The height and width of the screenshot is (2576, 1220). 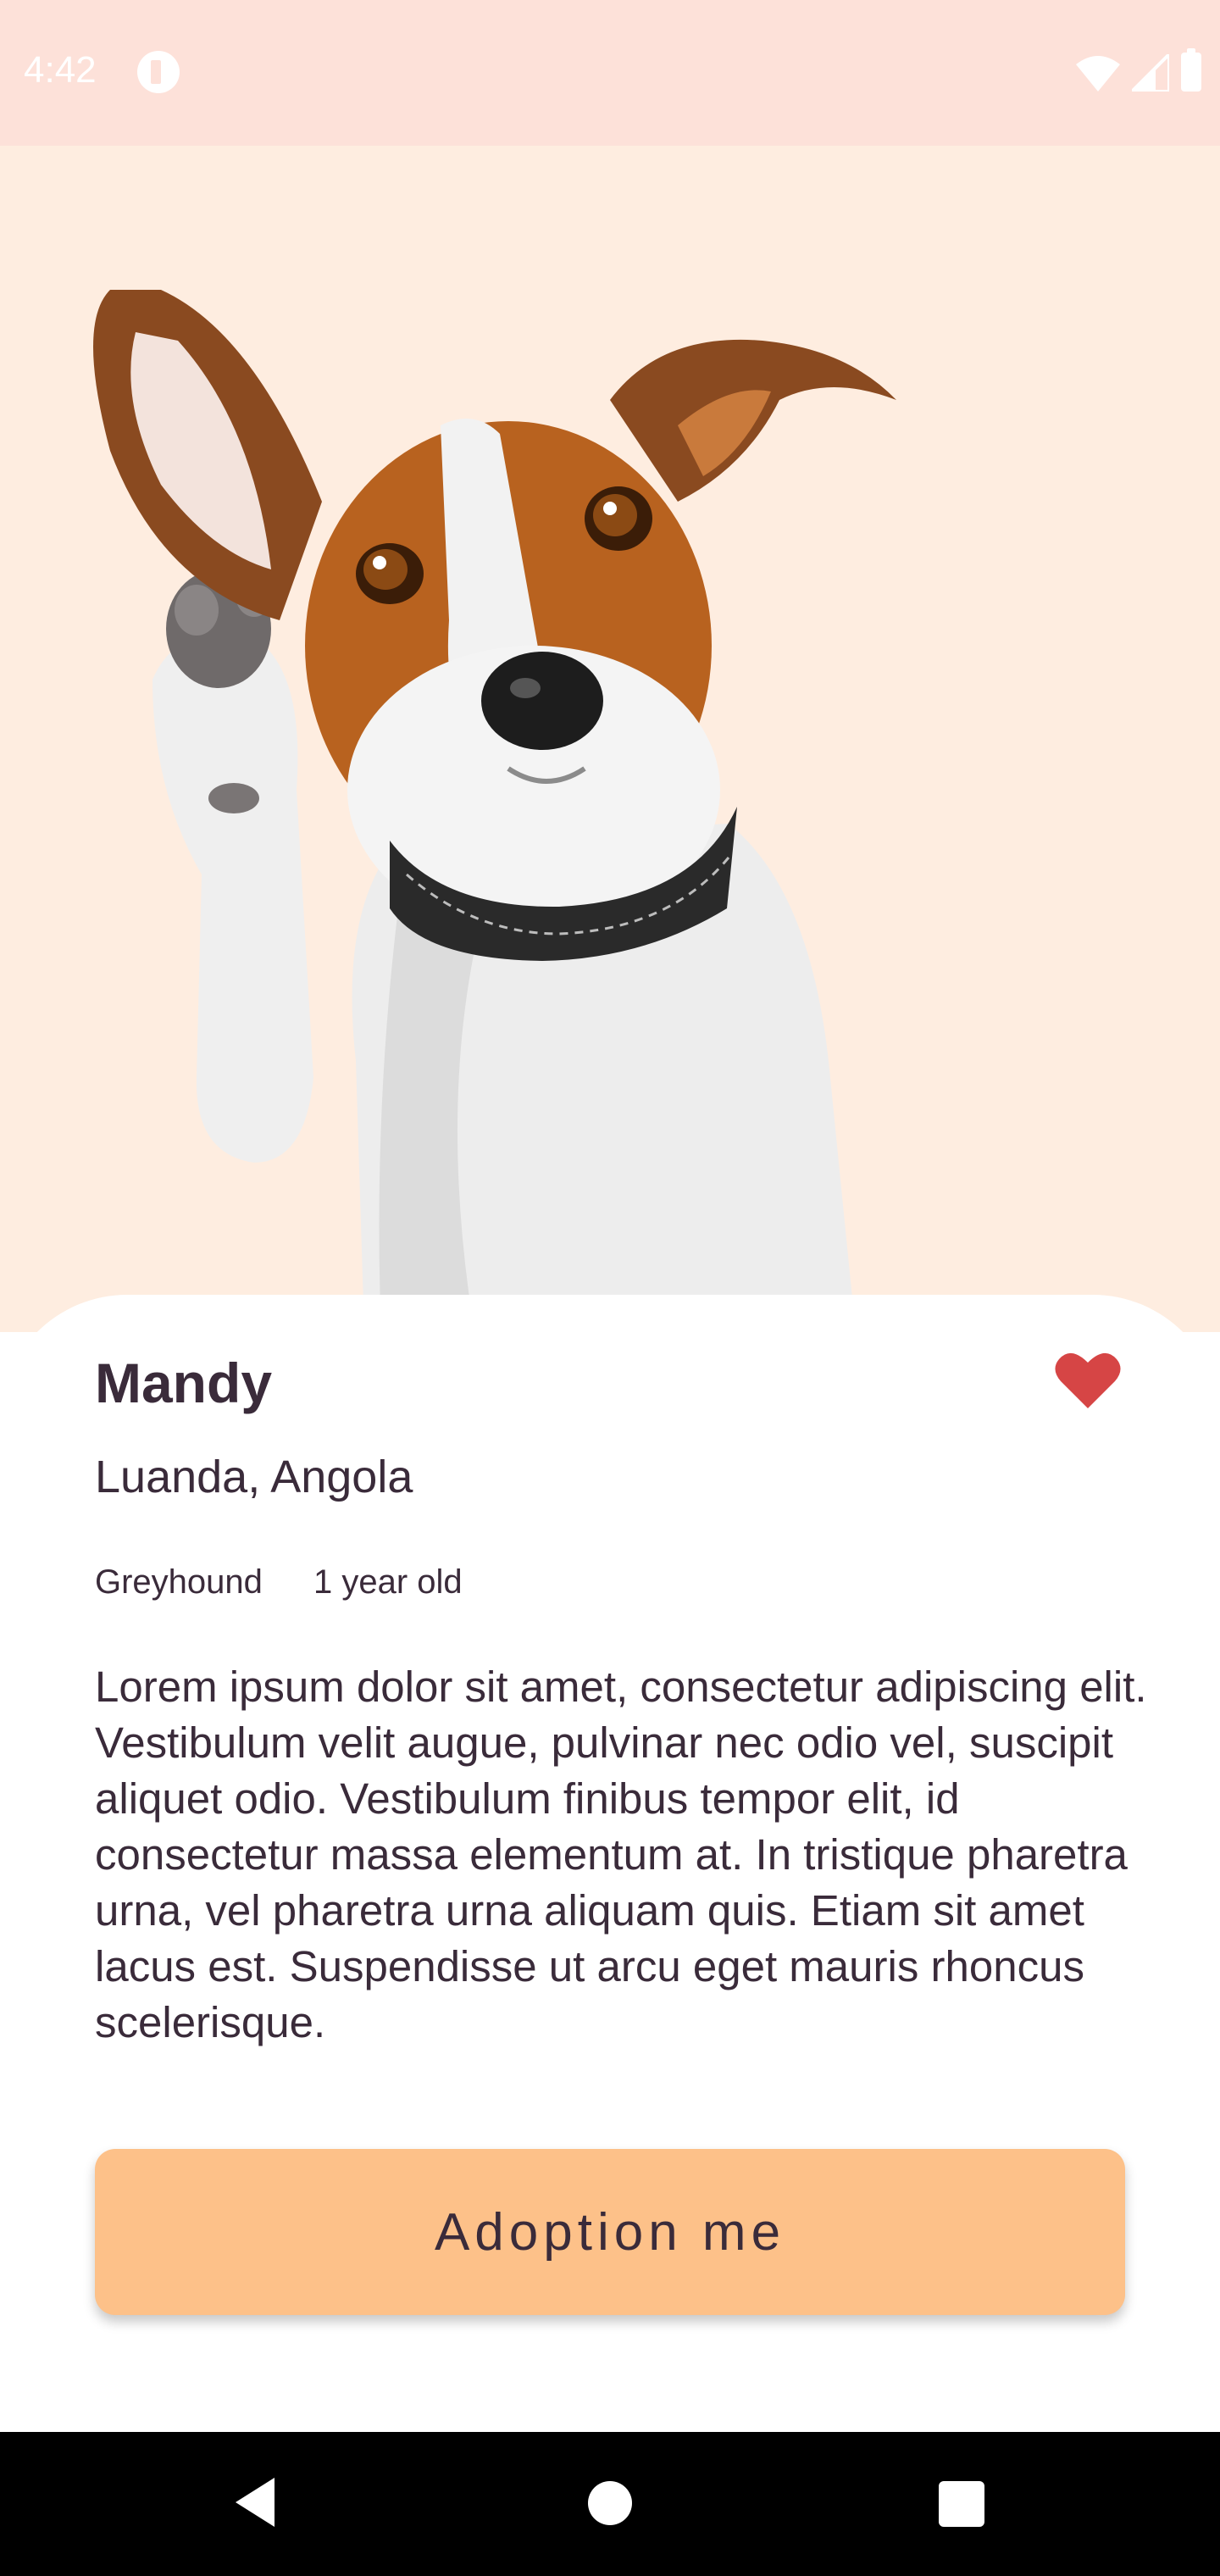 What do you see at coordinates (158, 72) in the screenshot?
I see `app-notification-icon` at bounding box center [158, 72].